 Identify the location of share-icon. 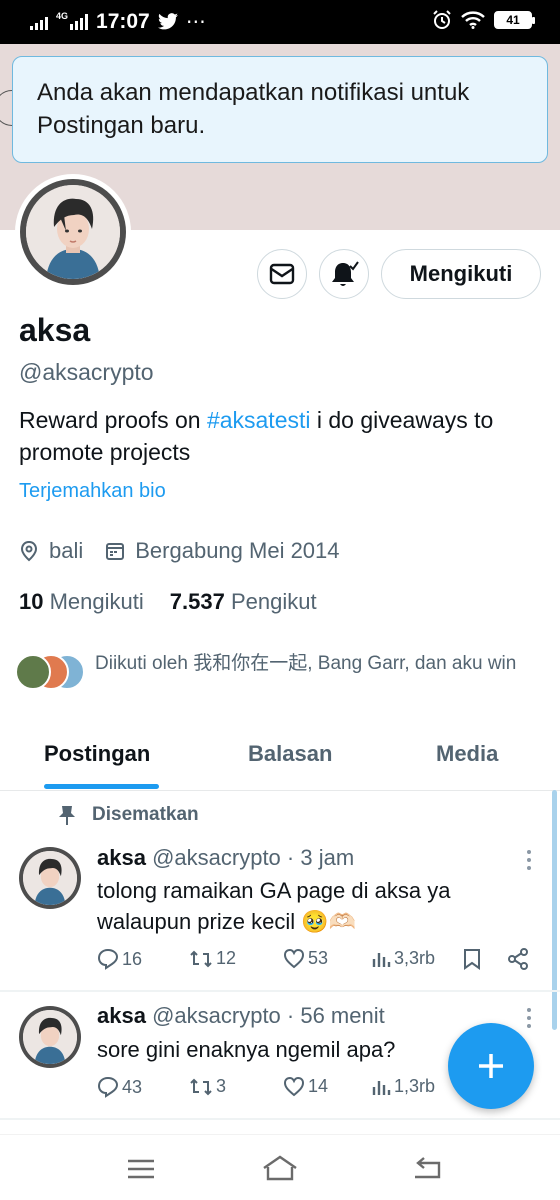
(518, 959).